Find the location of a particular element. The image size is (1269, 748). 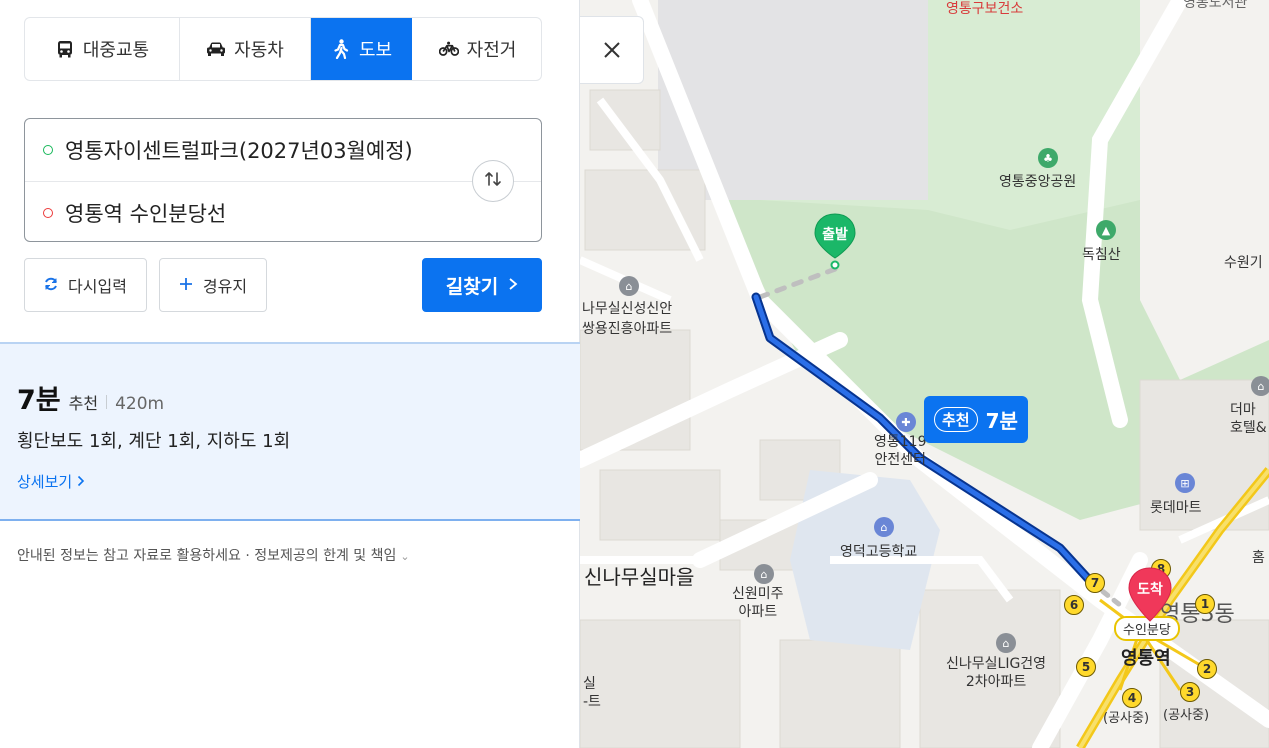

result-distance: 420m is located at coordinates (140, 404).